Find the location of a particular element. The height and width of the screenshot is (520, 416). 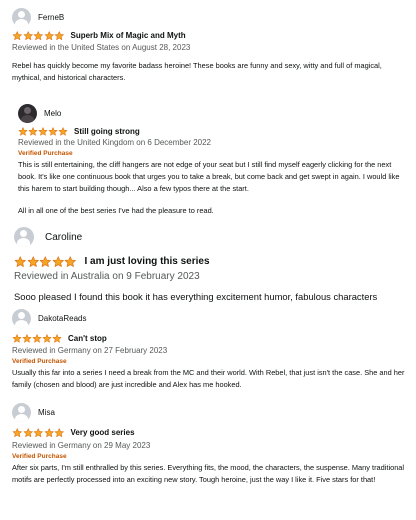

review-header: Misa is located at coordinates (214, 412).